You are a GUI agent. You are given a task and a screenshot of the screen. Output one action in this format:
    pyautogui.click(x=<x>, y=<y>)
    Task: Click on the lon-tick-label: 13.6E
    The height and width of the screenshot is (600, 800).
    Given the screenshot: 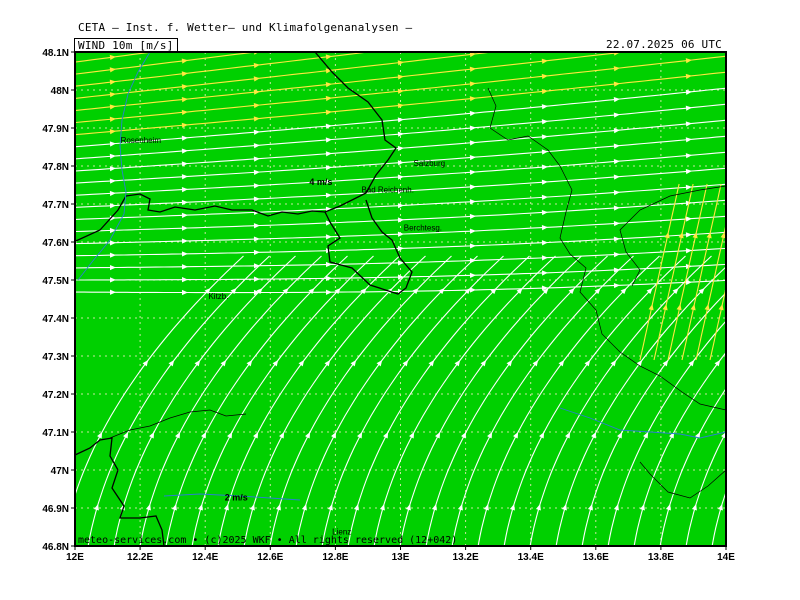 What is the action you would take?
    pyautogui.click(x=596, y=557)
    